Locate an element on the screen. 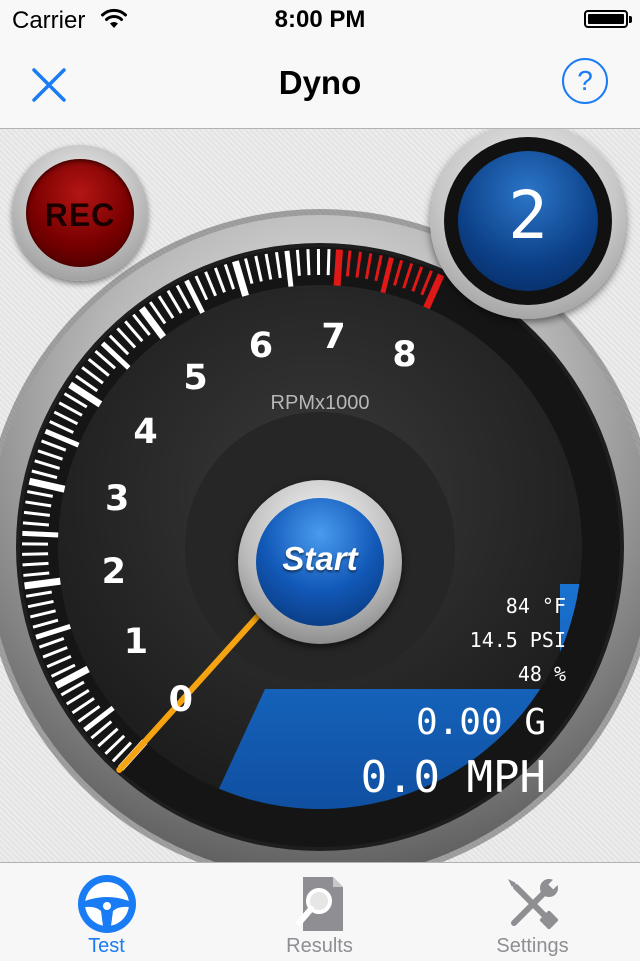 This screenshot has height=961, width=640. tab-test-label: Test is located at coordinates (106, 946).